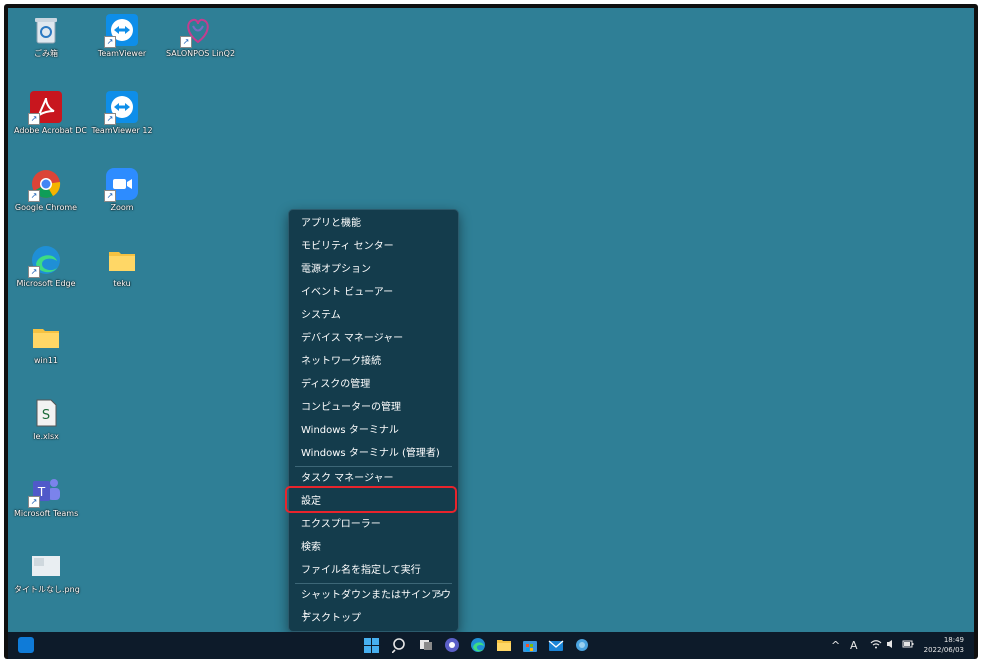  I want to click on desktop-icon-microsoft-edge: ↗ Microsoft Edge, so click(46, 266).